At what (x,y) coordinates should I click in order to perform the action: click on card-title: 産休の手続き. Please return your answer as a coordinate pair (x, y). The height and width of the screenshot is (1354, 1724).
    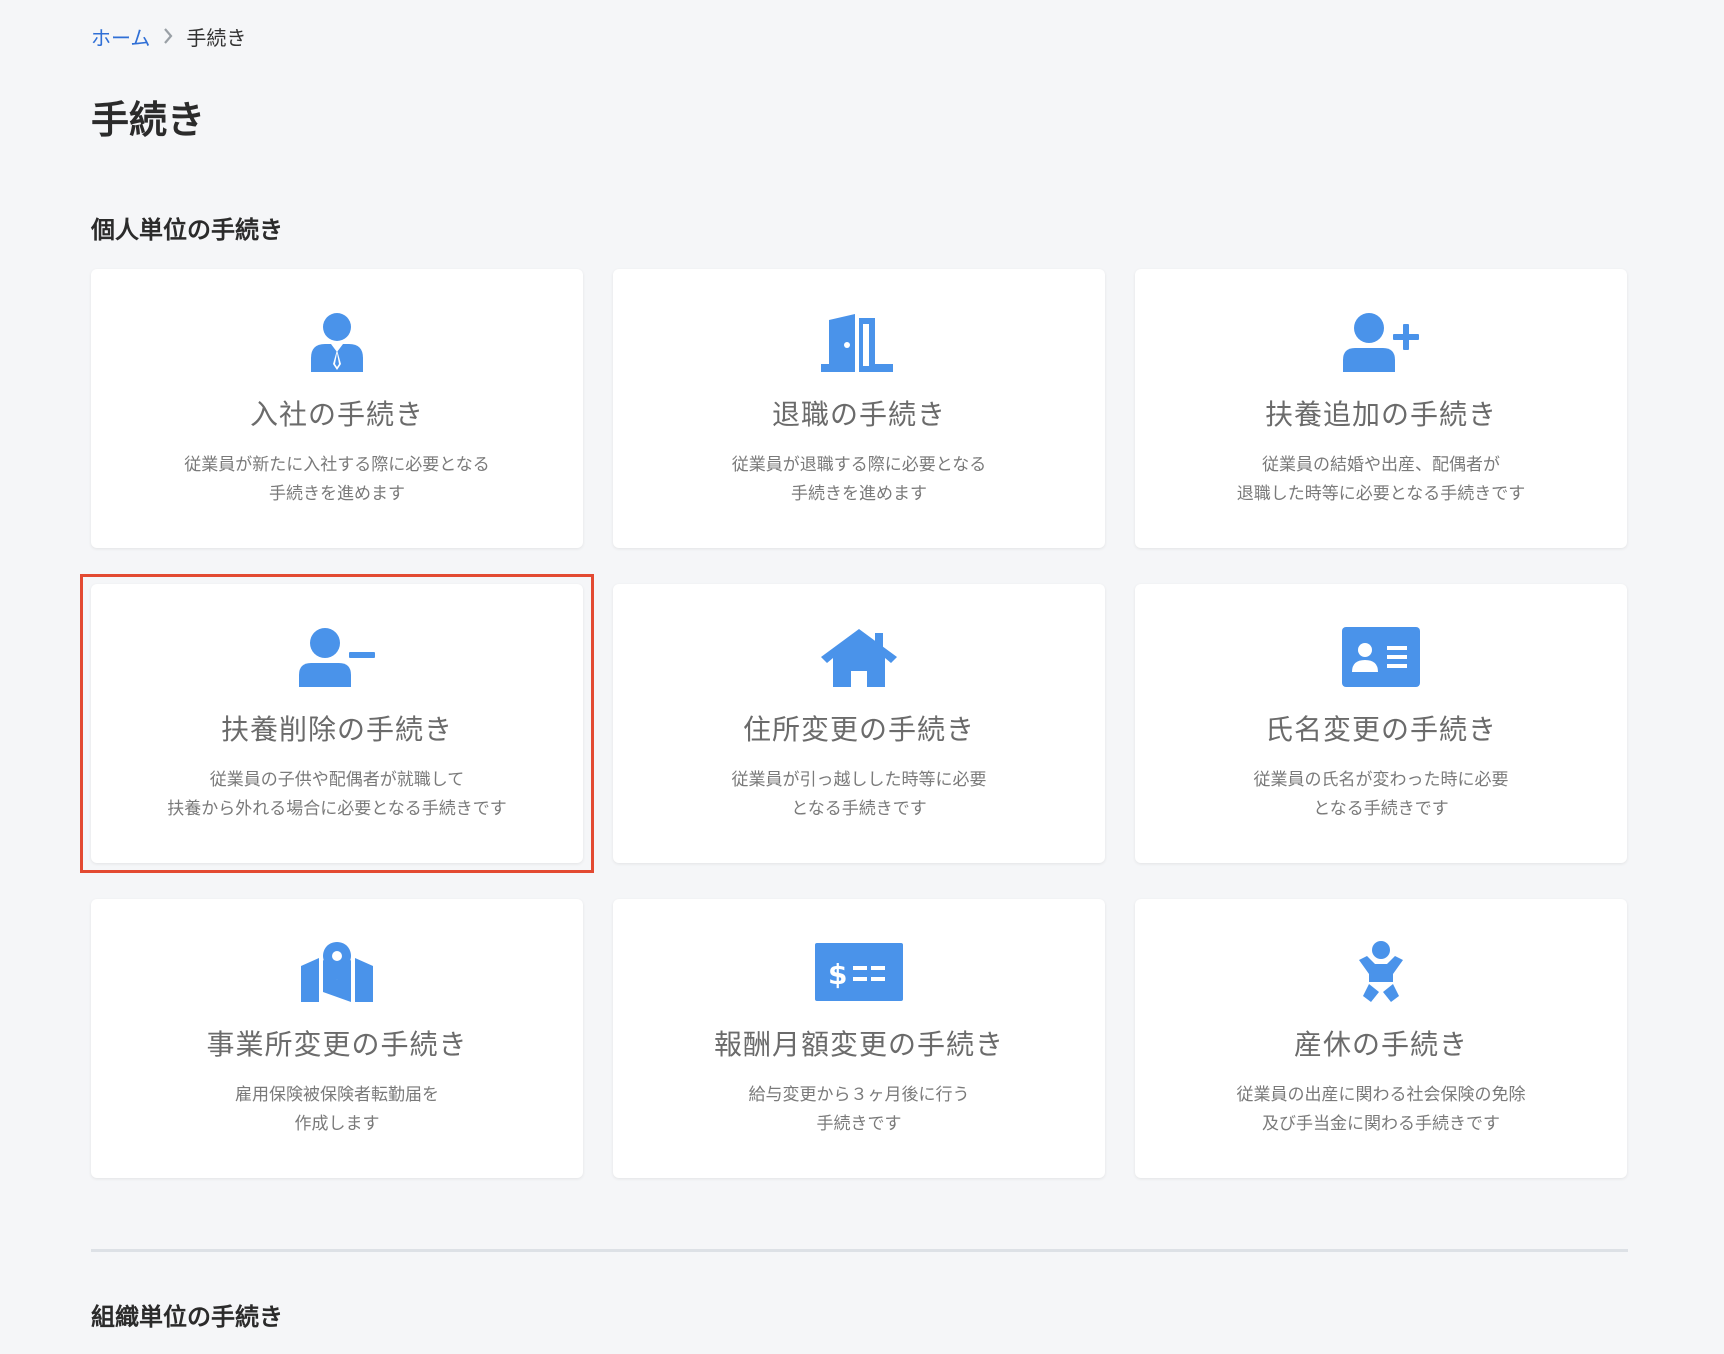
    Looking at the image, I should click on (1380, 1044).